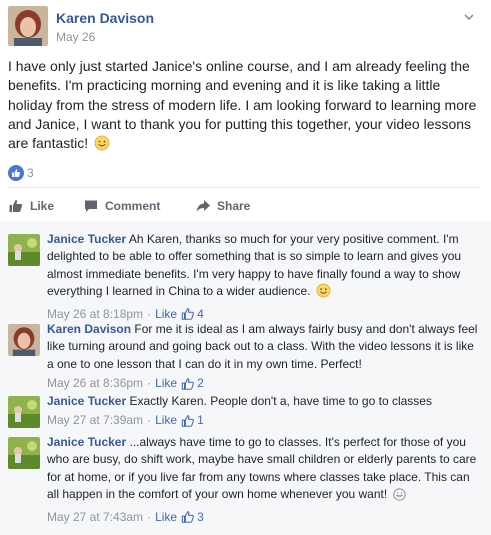 The image size is (491, 535). I want to click on like-count-value: 2, so click(200, 383).